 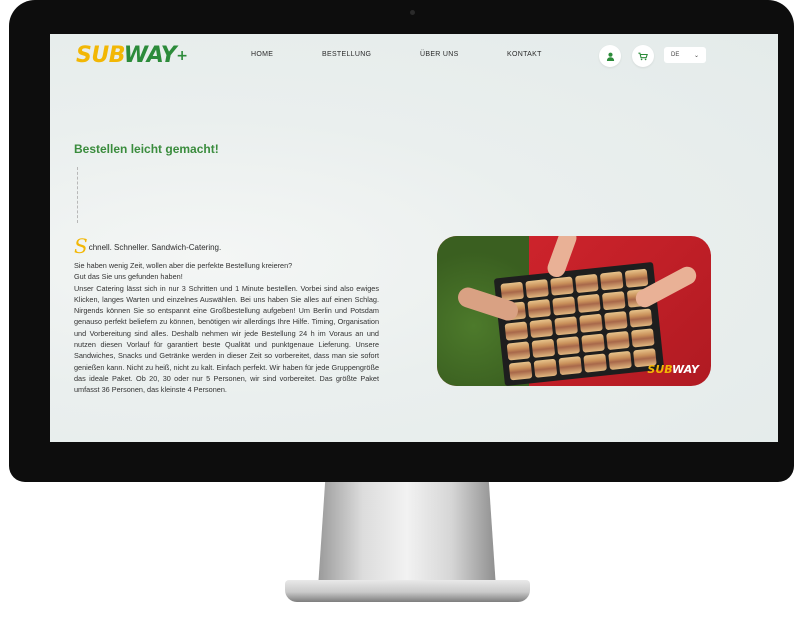 What do you see at coordinates (182, 56) in the screenshot?
I see `logo-plus: +` at bounding box center [182, 56].